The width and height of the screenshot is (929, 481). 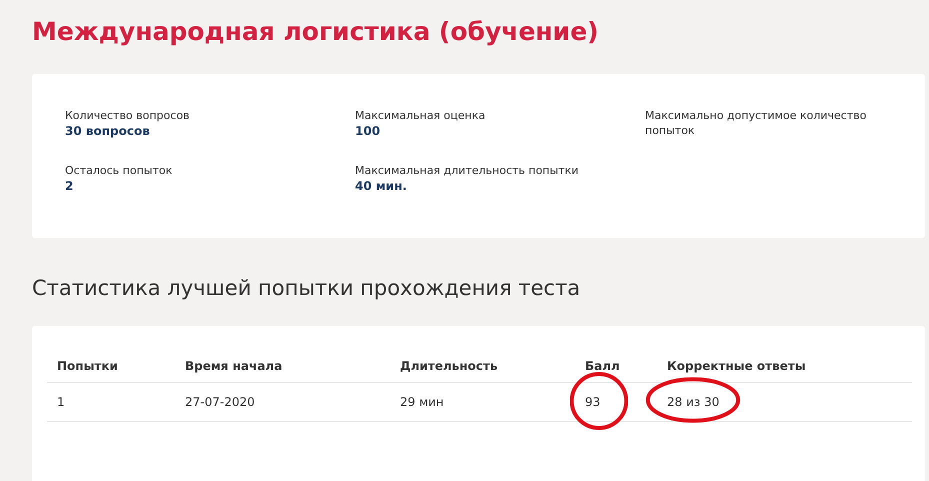 I want to click on info-label: Максимальная оценка, so click(x=420, y=115).